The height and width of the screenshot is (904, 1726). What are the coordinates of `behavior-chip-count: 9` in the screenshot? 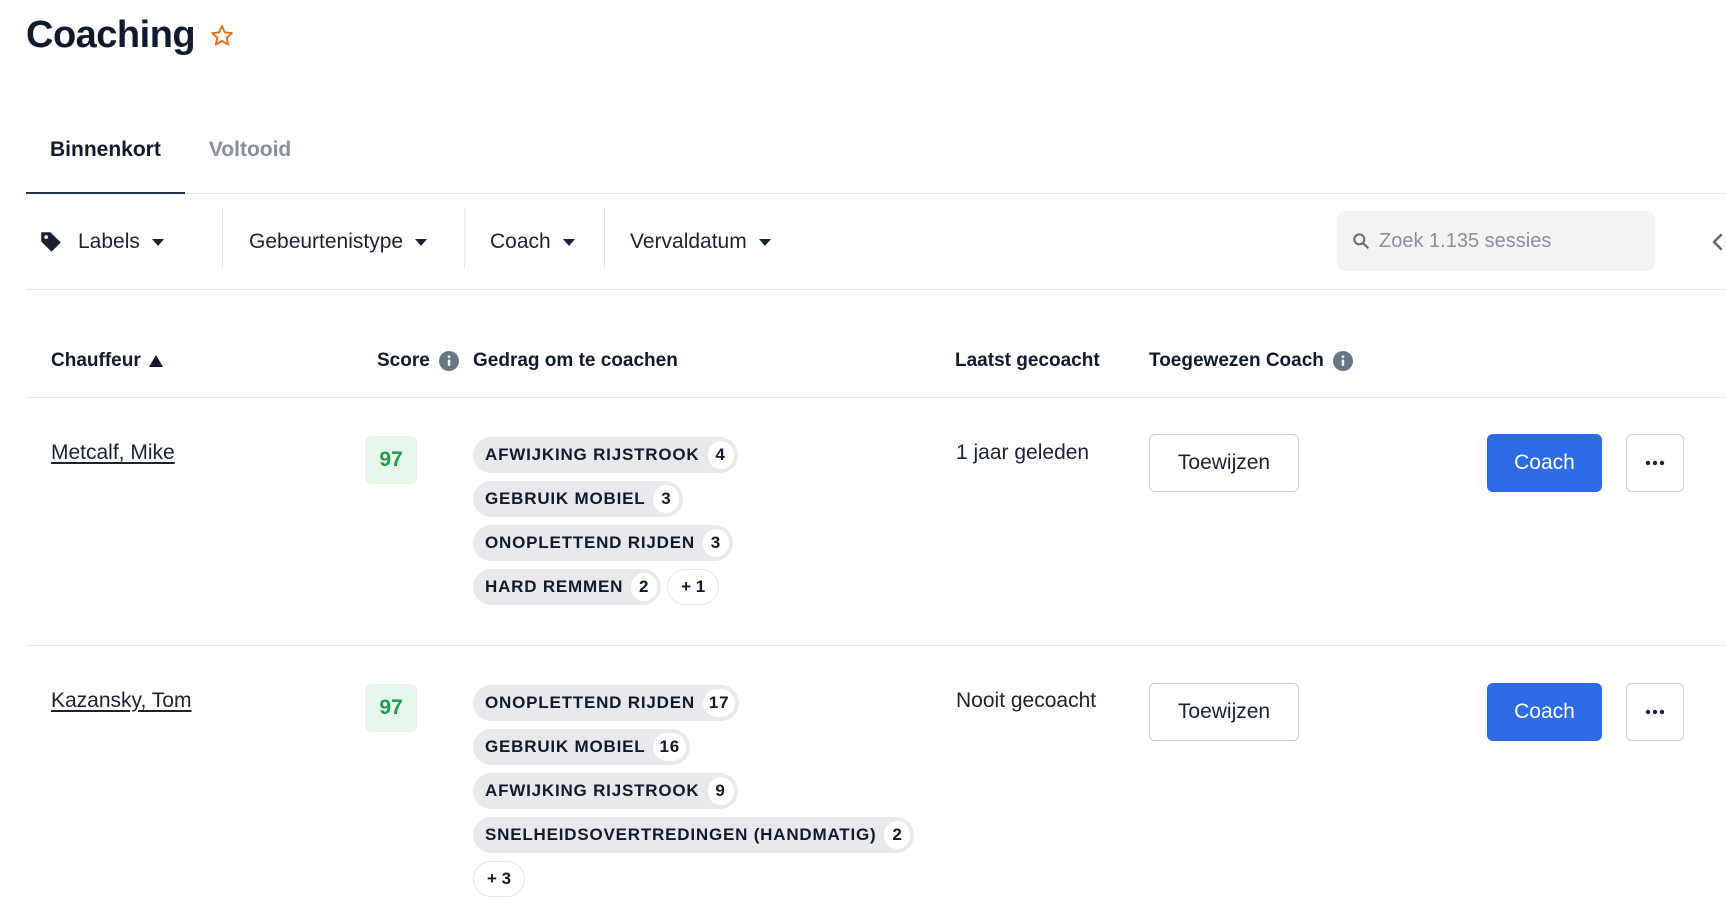 It's located at (720, 791).